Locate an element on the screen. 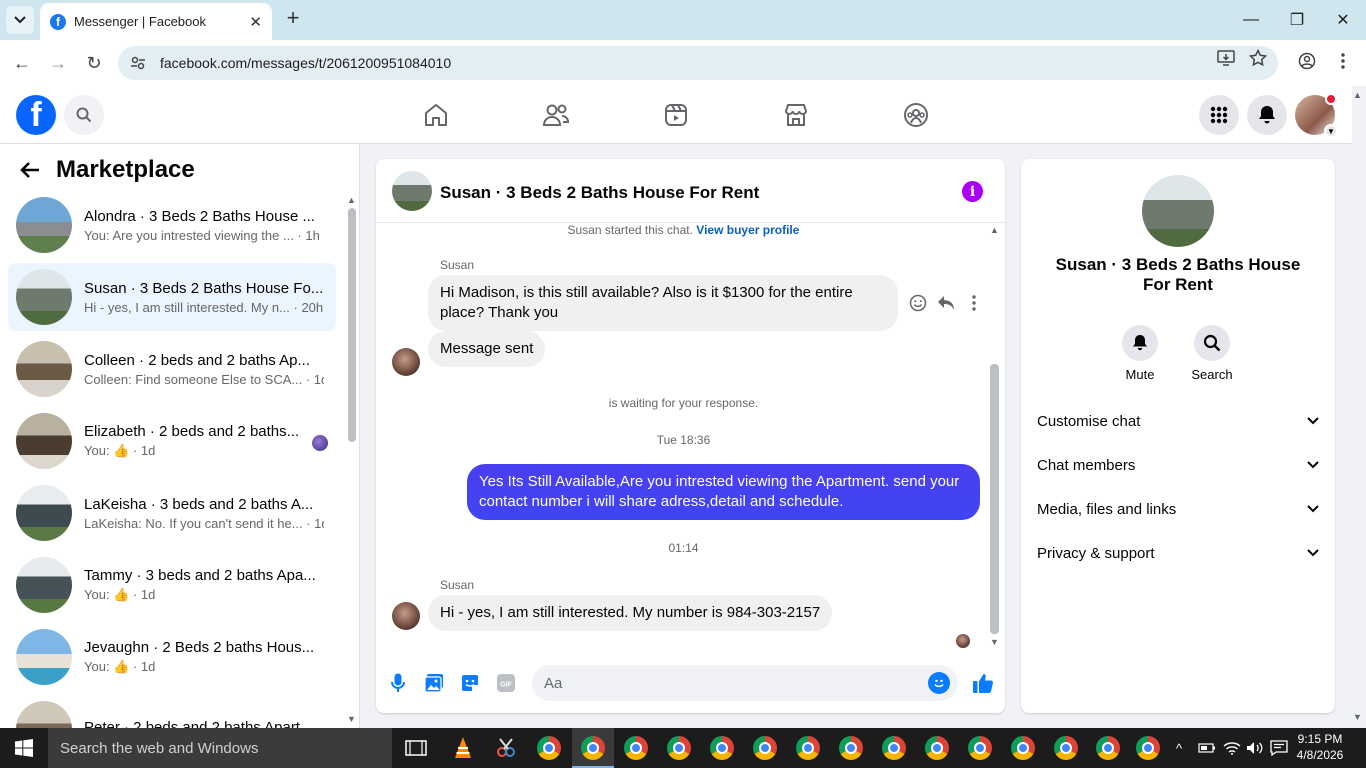  tab-close-icon: ✕ is located at coordinates (255, 22).